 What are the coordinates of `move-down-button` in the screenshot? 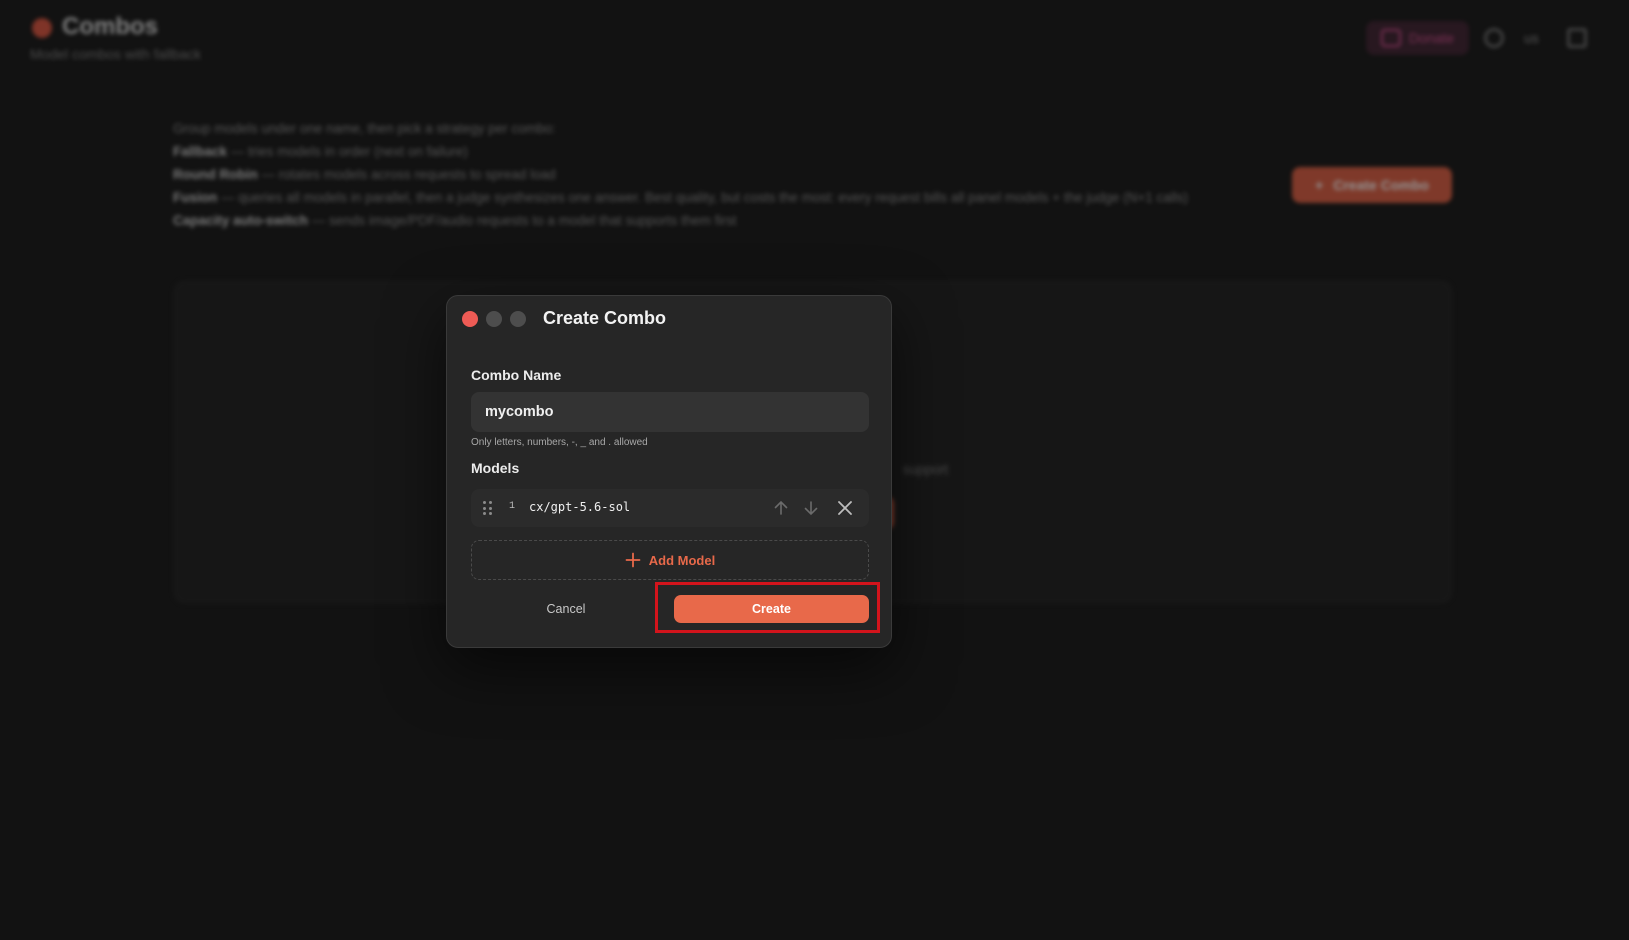 It's located at (811, 508).